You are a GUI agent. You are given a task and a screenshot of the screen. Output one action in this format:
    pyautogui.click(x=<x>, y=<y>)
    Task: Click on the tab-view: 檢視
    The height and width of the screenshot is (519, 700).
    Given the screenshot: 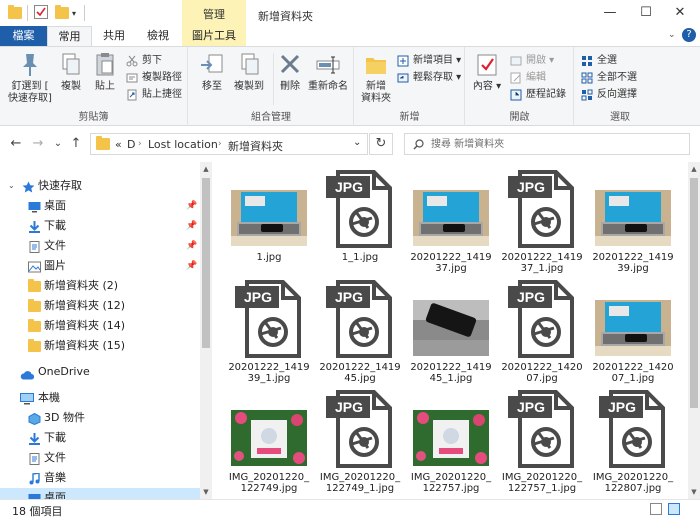 What is the action you would take?
    pyautogui.click(x=158, y=36)
    